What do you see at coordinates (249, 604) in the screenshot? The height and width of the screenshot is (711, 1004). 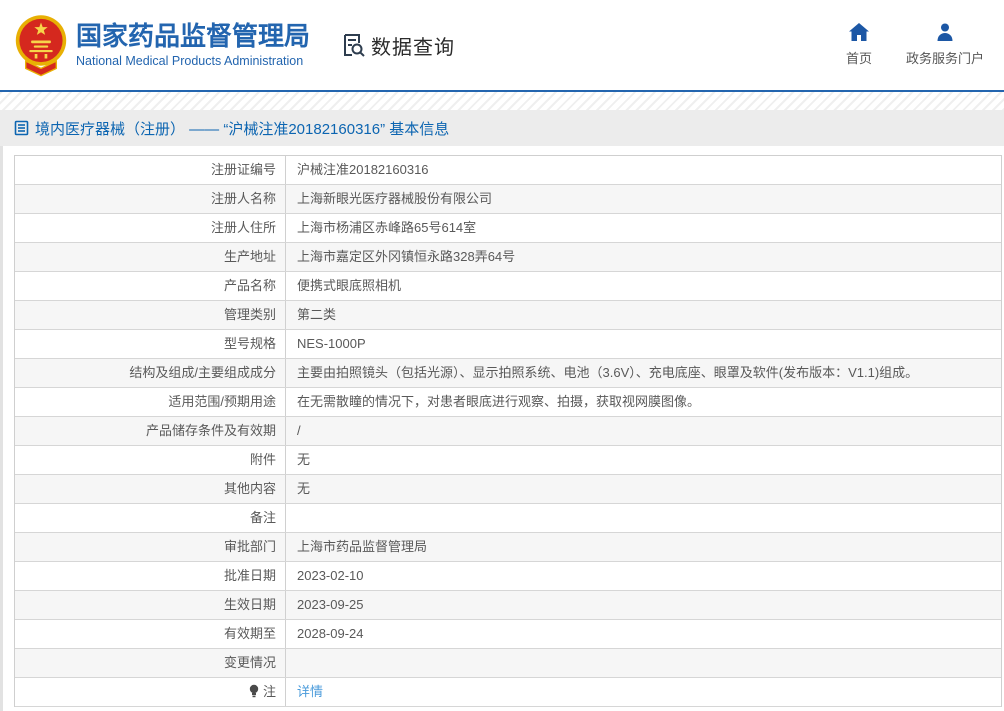 I see `row-label-text: 生效日期` at bounding box center [249, 604].